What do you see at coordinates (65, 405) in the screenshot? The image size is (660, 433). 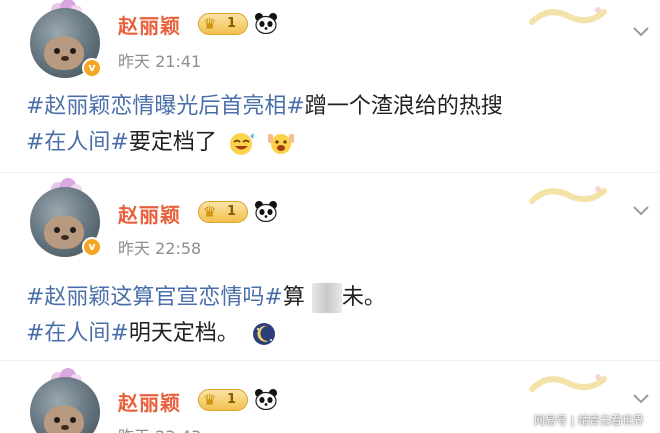 I see `avatar-image` at bounding box center [65, 405].